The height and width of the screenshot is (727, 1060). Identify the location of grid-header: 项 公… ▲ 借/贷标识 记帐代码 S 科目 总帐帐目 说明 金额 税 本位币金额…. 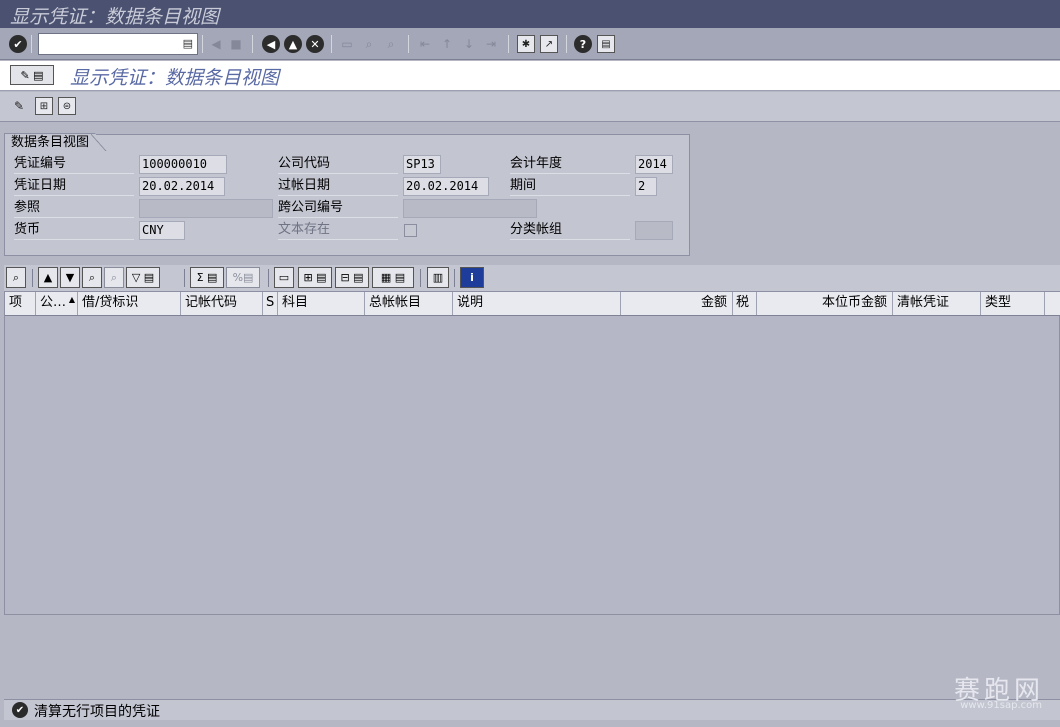
(532, 304).